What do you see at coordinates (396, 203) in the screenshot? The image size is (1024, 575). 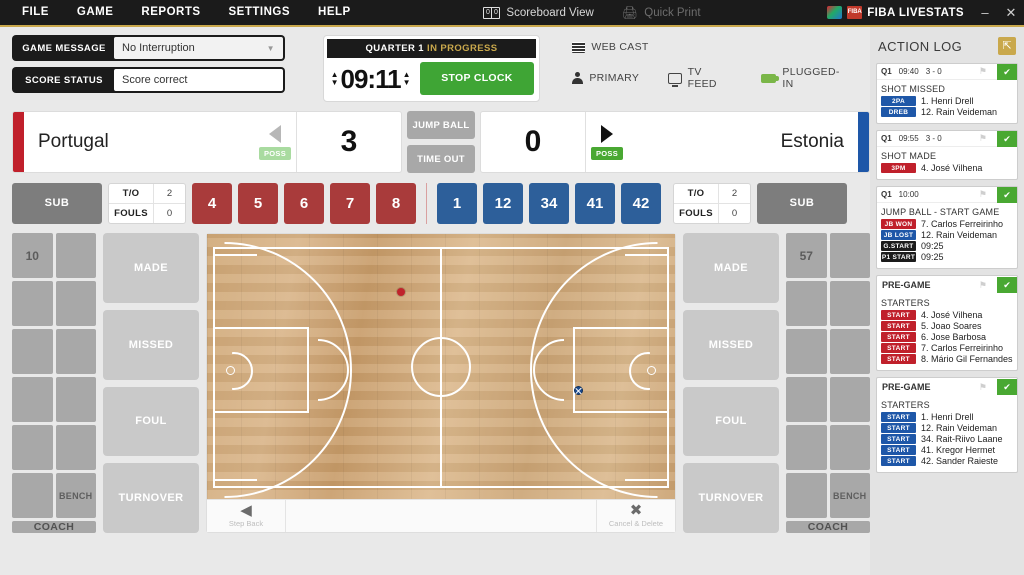 I see `home-player-button: 8` at bounding box center [396, 203].